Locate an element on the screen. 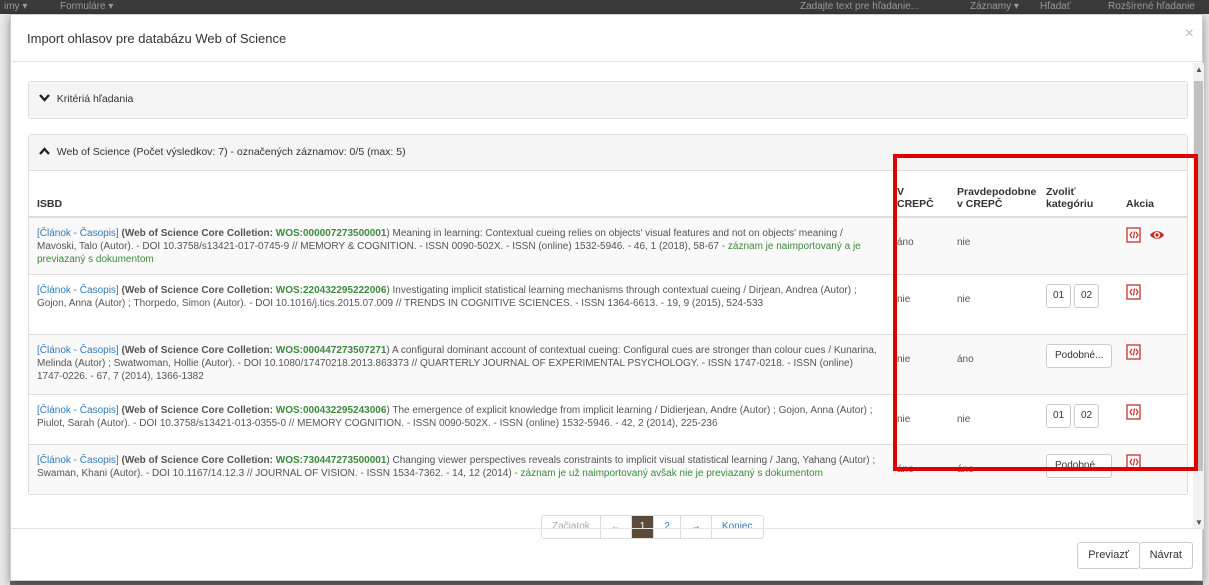 Image resolution: width=1209 pixels, height=585 pixels. bg-menu-item: Formuláre ▾ is located at coordinates (87, 6).